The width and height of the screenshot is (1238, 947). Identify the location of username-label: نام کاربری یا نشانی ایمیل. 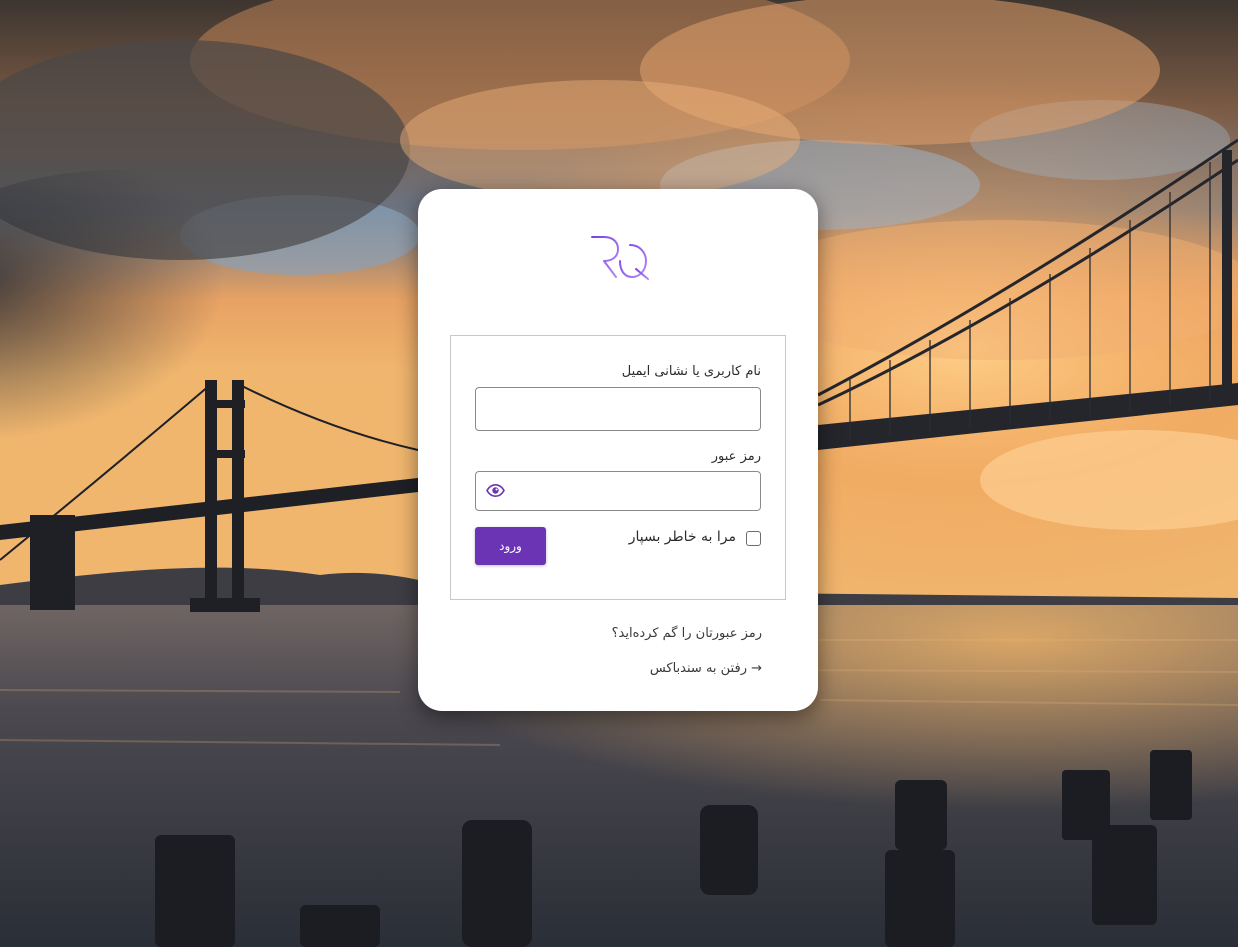
(691, 371).